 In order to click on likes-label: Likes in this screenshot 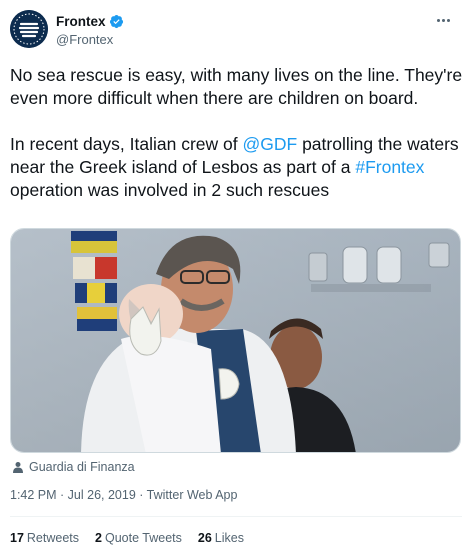, I will do `click(229, 538)`.